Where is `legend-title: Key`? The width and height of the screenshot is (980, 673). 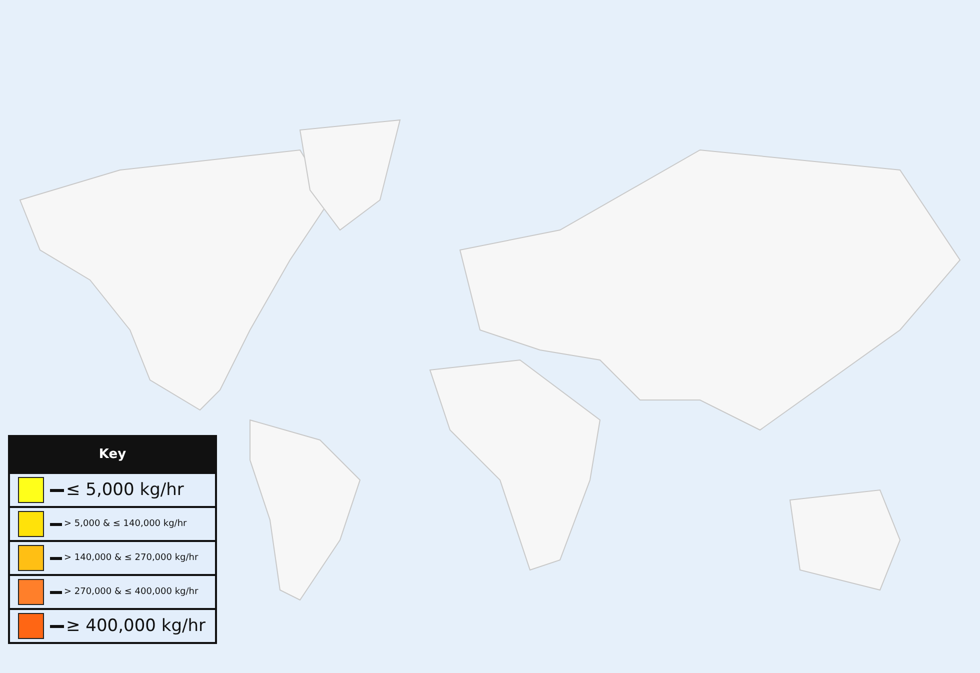
legend-title: Key is located at coordinates (112, 454).